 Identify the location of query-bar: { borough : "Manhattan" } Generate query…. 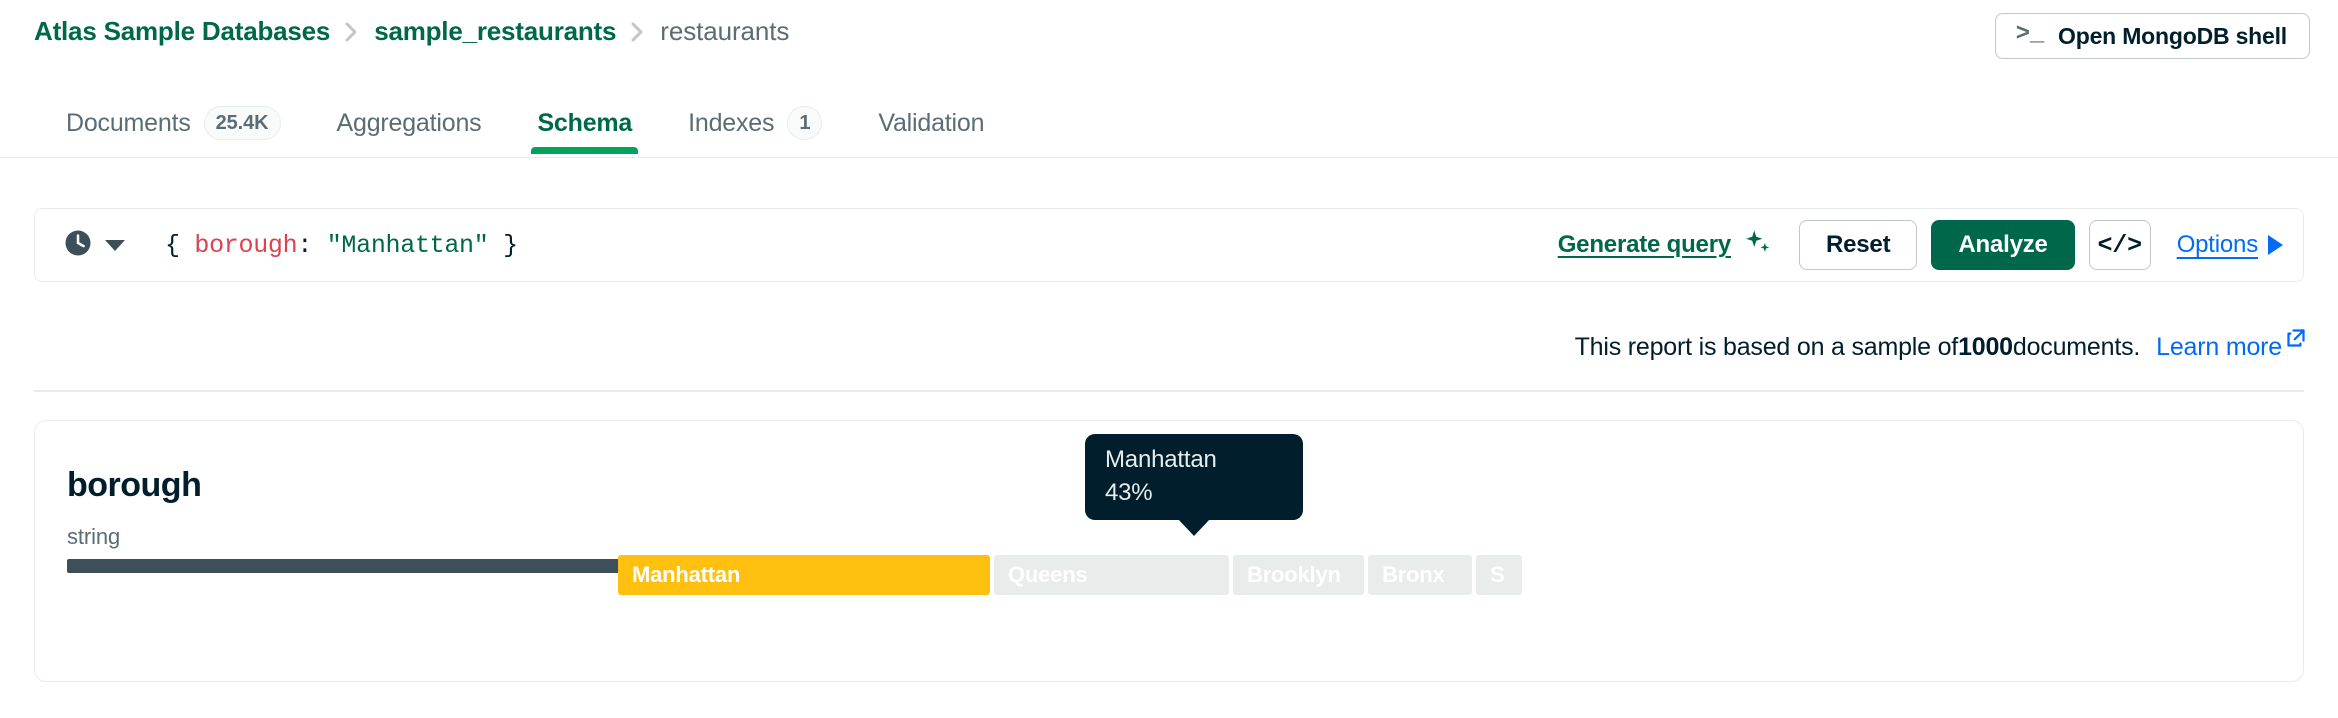
(1169, 245).